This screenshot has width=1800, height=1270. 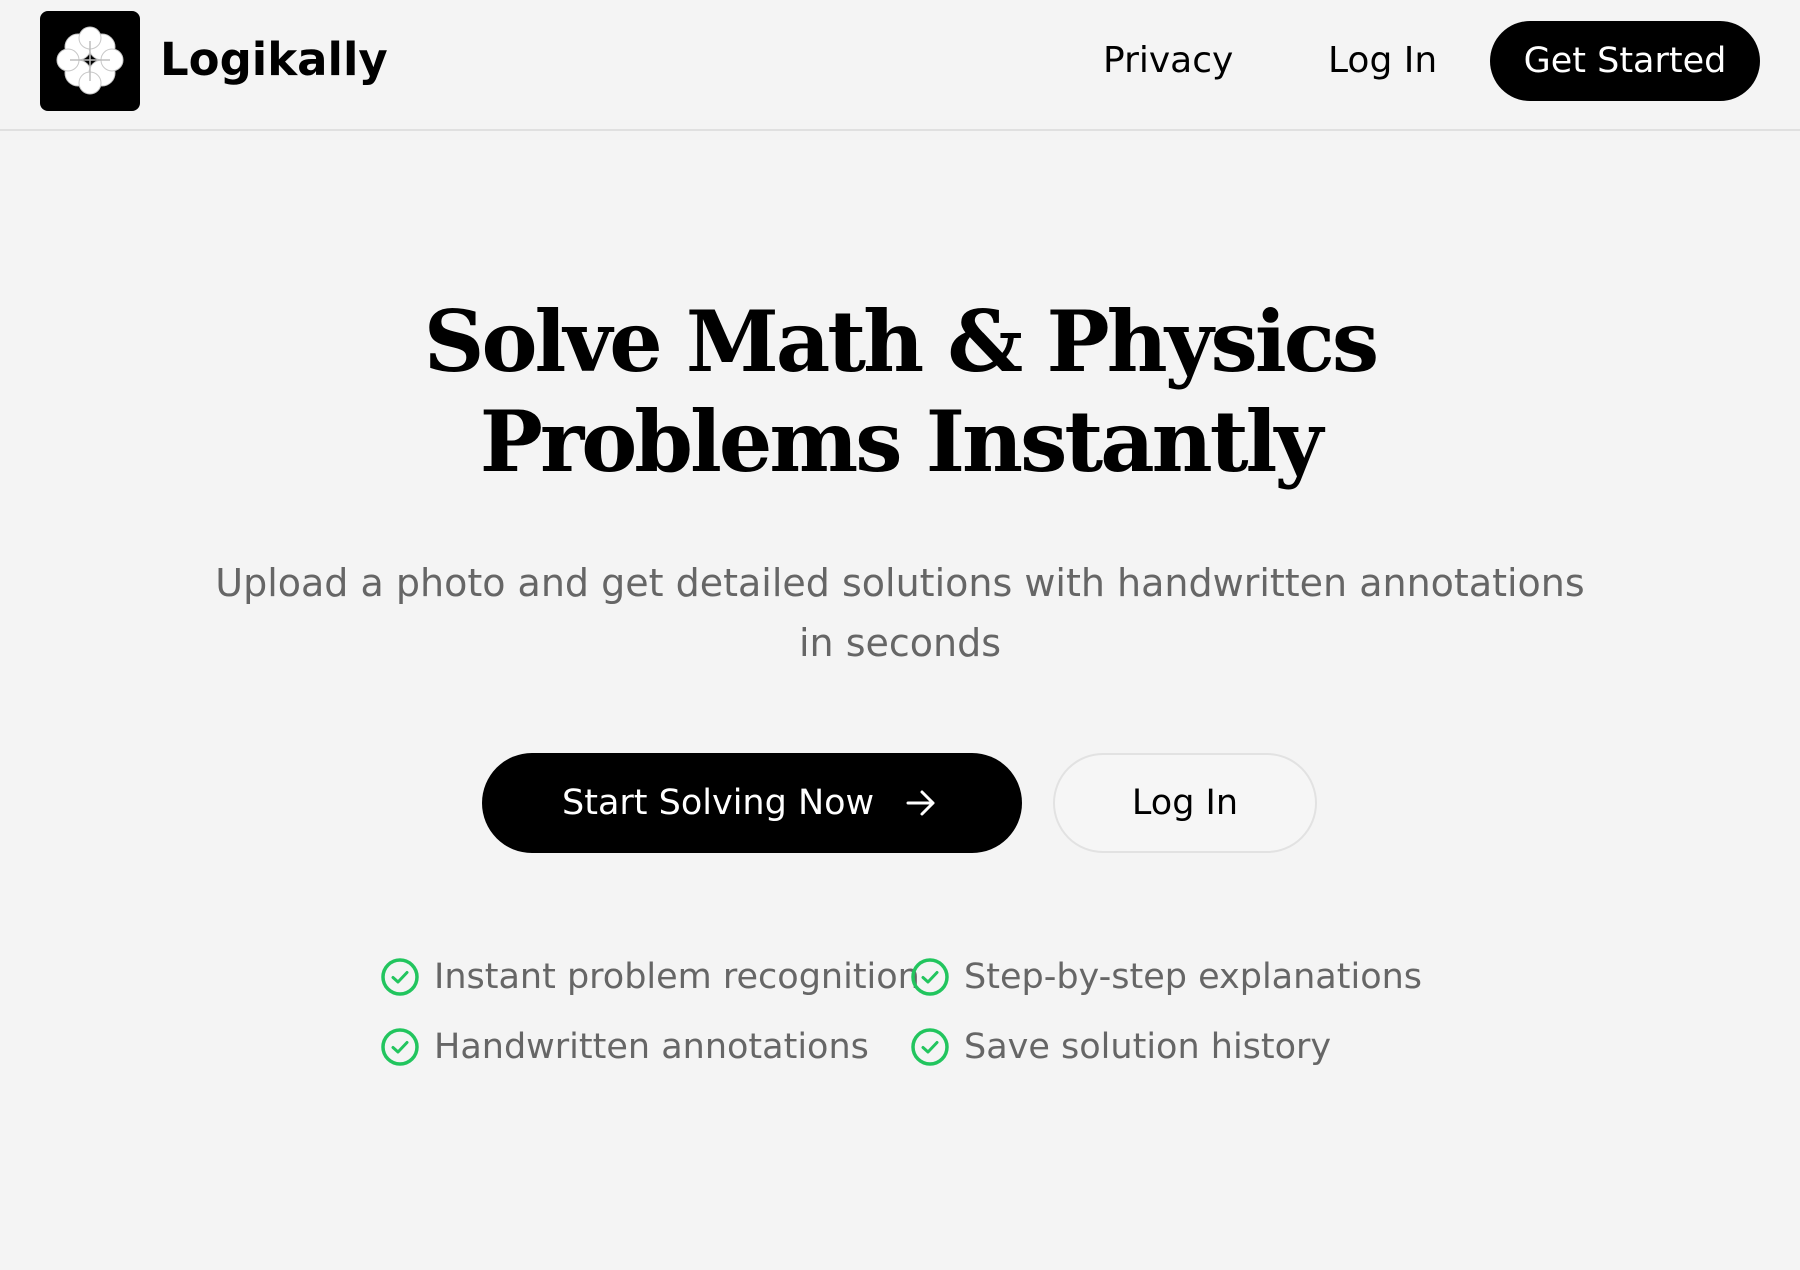 What do you see at coordinates (677, 977) in the screenshot?
I see `feature-label: Instant problem recognition` at bounding box center [677, 977].